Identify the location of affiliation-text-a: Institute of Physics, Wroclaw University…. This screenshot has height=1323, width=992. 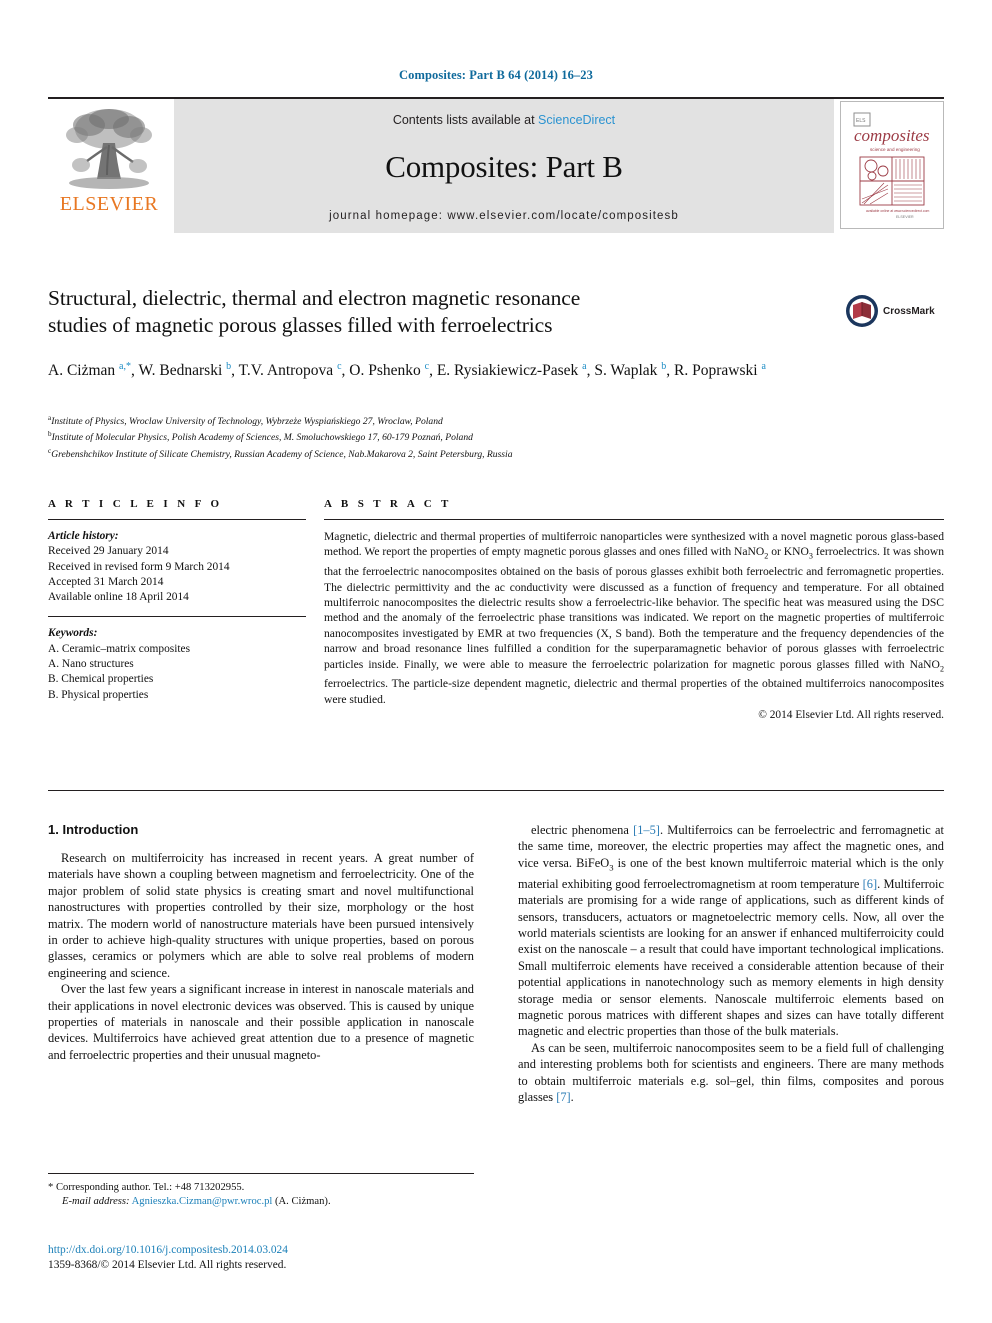
(247, 422).